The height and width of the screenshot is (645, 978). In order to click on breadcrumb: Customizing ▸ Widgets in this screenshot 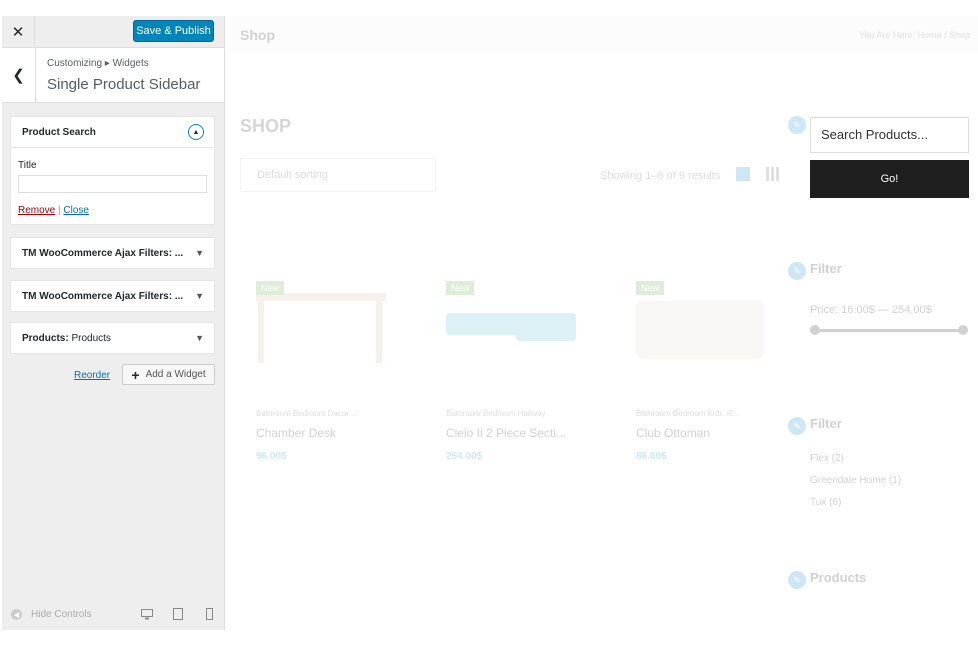, I will do `click(98, 63)`.